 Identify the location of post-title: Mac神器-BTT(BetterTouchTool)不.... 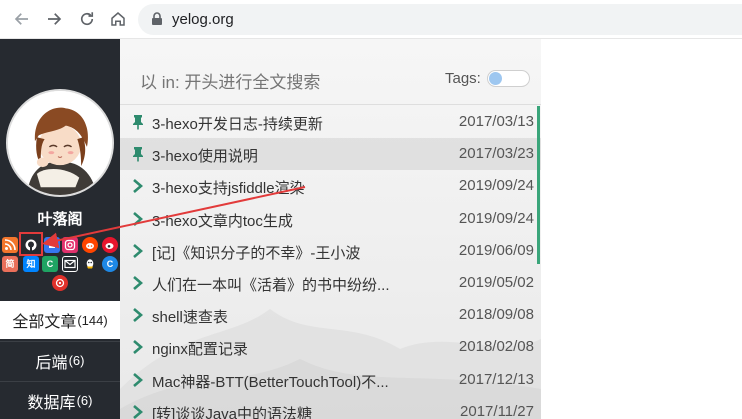
(270, 381).